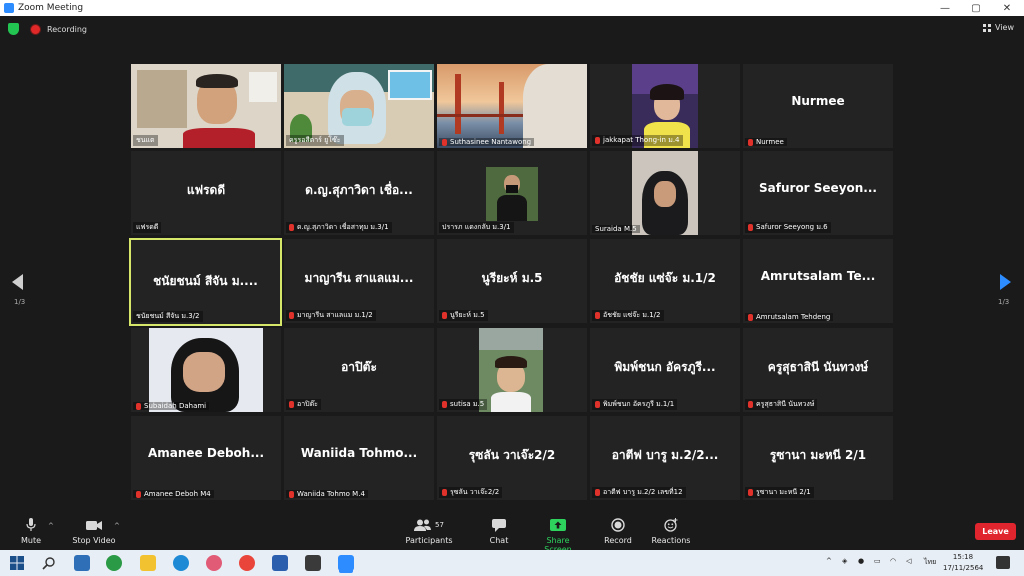 The image size is (1024, 576). What do you see at coordinates (280, 563) in the screenshot?
I see `word-app-icon` at bounding box center [280, 563].